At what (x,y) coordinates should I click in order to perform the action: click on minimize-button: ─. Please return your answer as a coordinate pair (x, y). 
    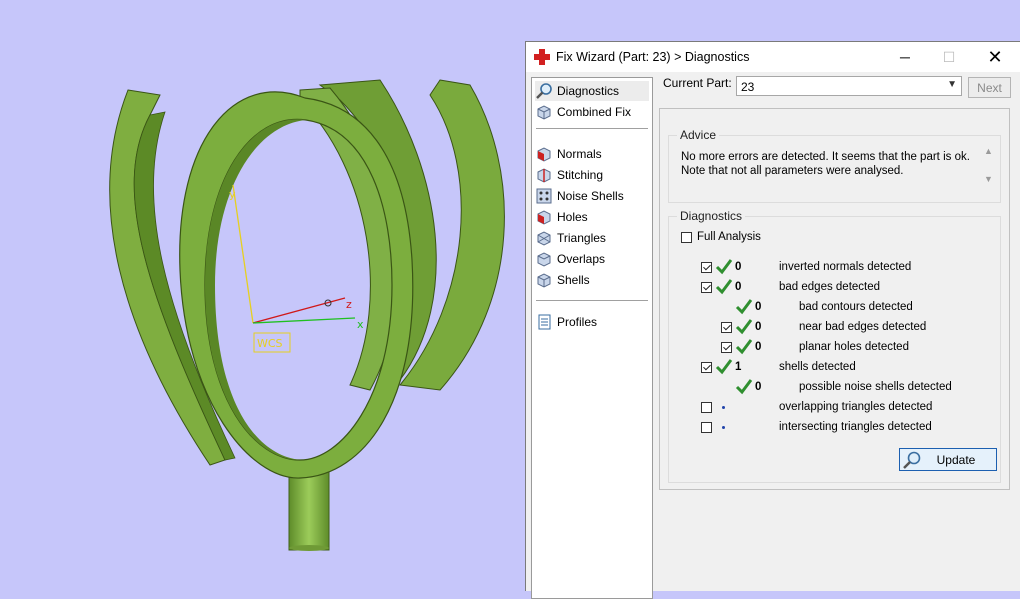
    Looking at the image, I should click on (905, 57).